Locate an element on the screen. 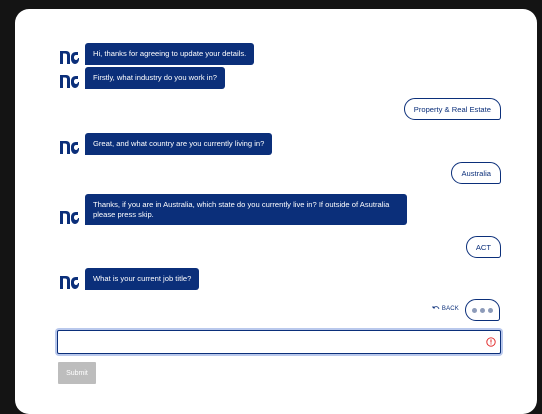  submit-button: Submit is located at coordinates (77, 373).